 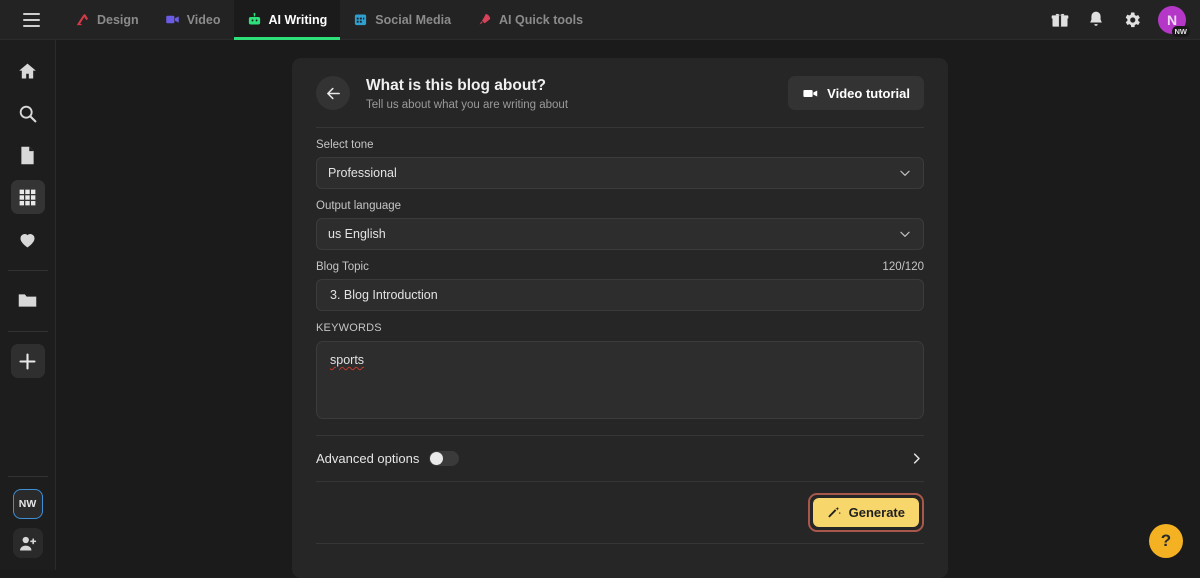 I want to click on sidebar-item-documents, so click(x=28, y=155).